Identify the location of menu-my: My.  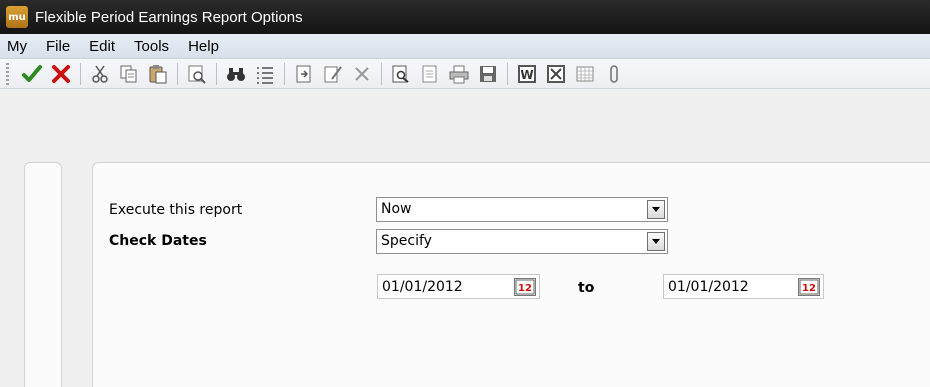
(18, 46).